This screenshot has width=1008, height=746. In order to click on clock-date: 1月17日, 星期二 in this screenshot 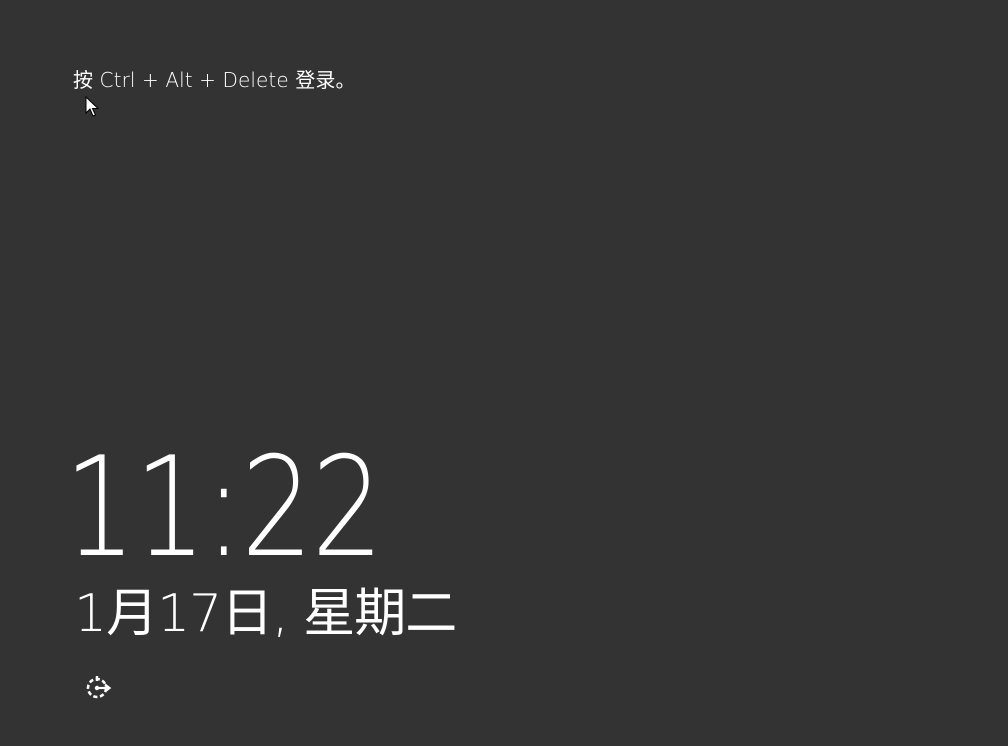, I will do `click(265, 614)`.